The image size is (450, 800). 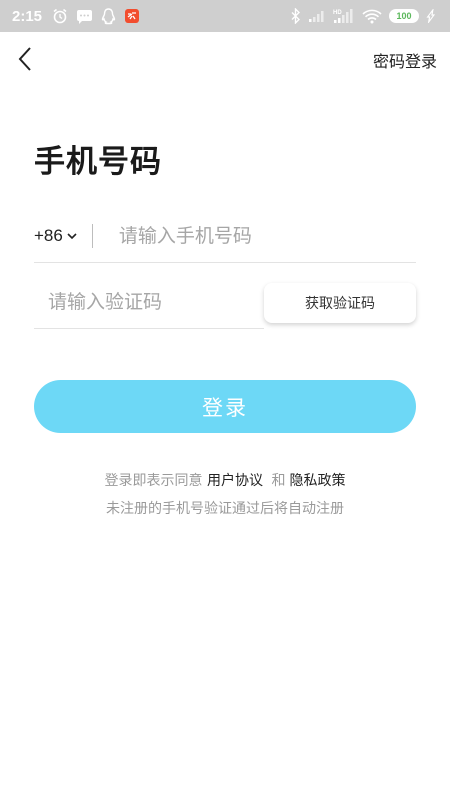 What do you see at coordinates (404, 16) in the screenshot?
I see `battery-icon: 100` at bounding box center [404, 16].